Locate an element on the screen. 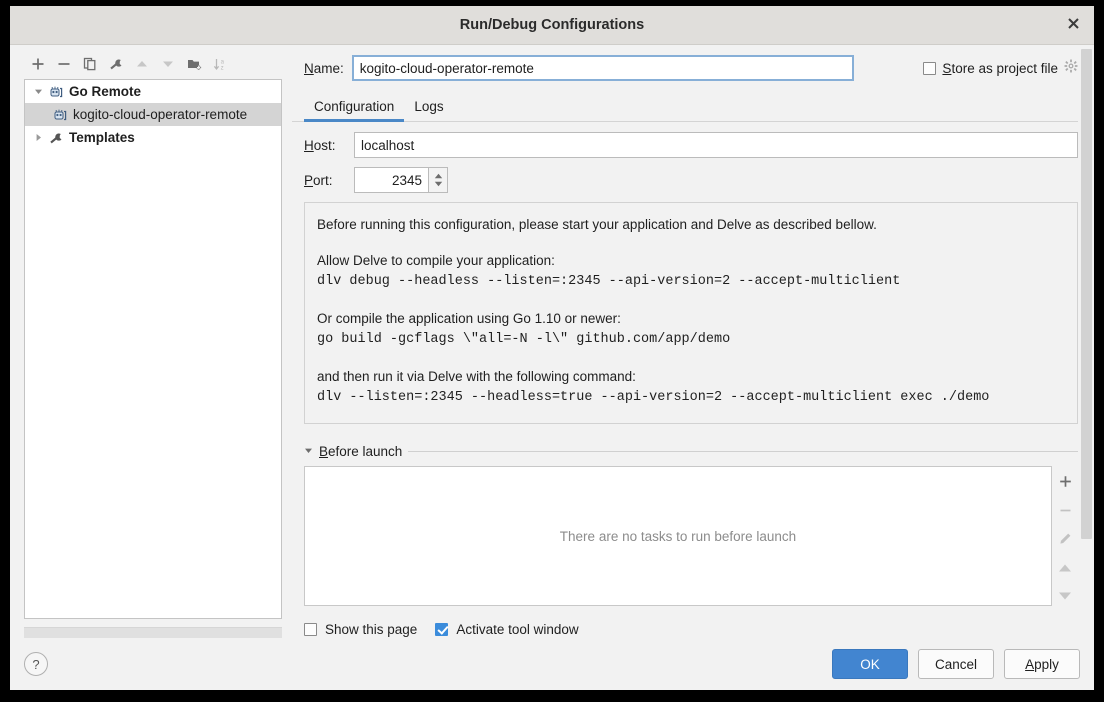  copy-configuration-button is located at coordinates (90, 64).